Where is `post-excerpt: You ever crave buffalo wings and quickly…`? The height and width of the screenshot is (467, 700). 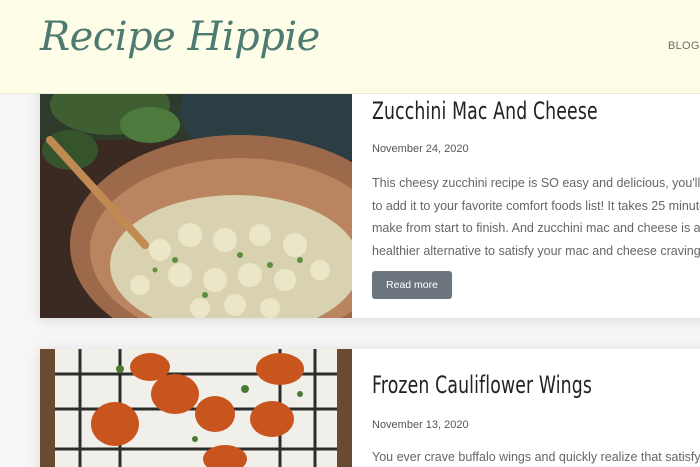 post-excerpt: You ever crave buffalo wings and quickly… is located at coordinates (536, 457).